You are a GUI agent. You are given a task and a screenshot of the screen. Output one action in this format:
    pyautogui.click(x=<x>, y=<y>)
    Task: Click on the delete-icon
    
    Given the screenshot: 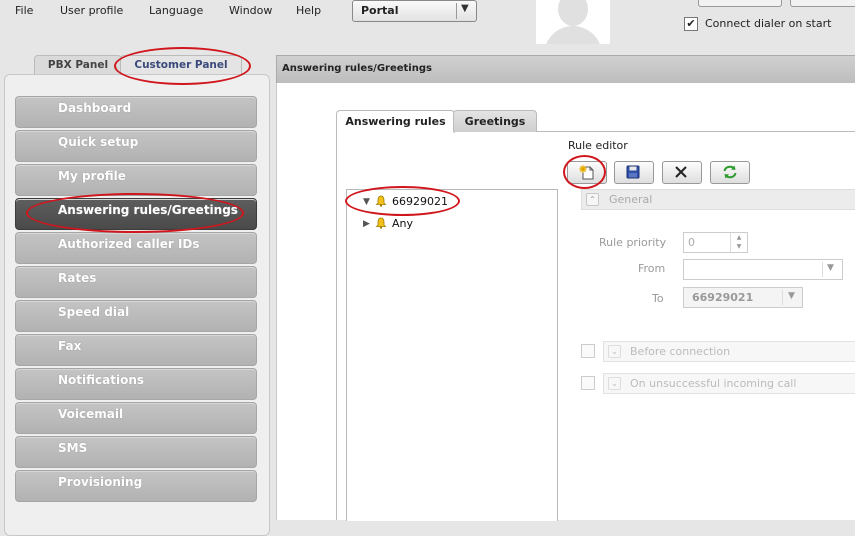 What is the action you would take?
    pyautogui.click(x=681, y=172)
    